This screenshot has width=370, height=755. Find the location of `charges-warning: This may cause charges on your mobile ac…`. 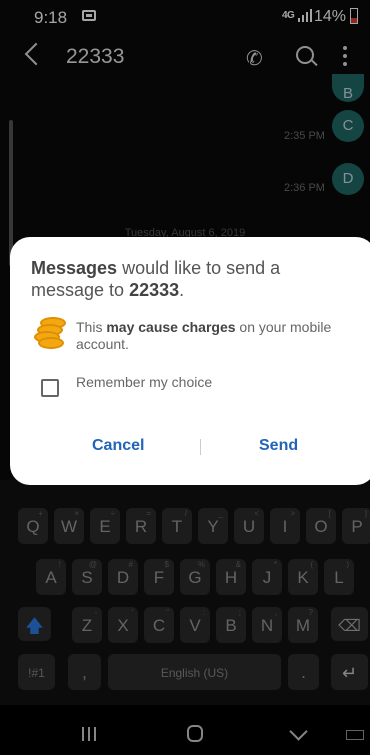

charges-warning: This may cause charges on your mobile ac… is located at coordinates (204, 335).